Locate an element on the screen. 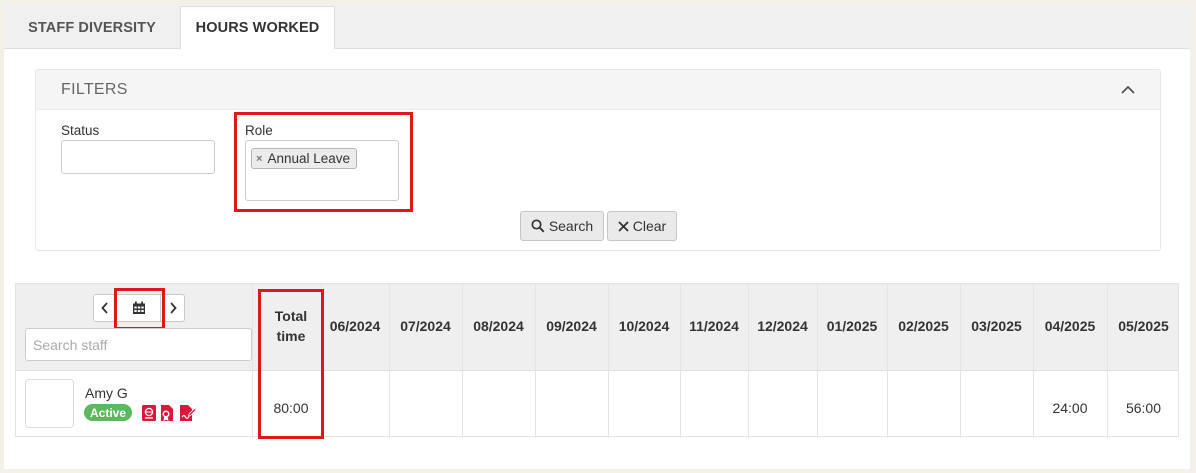  filters-header: FILTERS is located at coordinates (598, 90).